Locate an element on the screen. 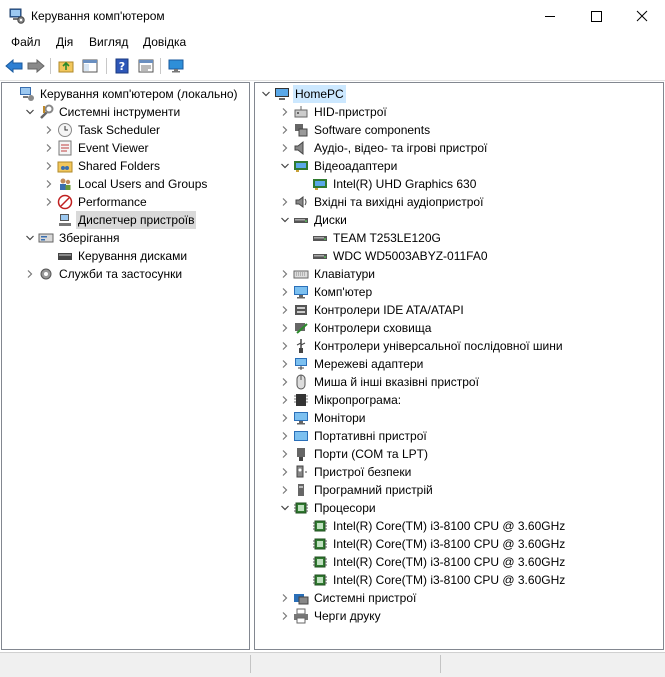 This screenshot has height=677, width=665. menu-view: Вигляд is located at coordinates (108, 42).